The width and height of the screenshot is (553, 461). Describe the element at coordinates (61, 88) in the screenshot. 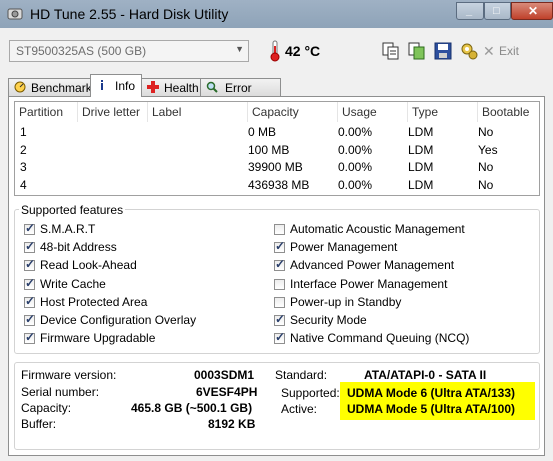

I see `tab-benchmark-label: Benchmark` at that location.